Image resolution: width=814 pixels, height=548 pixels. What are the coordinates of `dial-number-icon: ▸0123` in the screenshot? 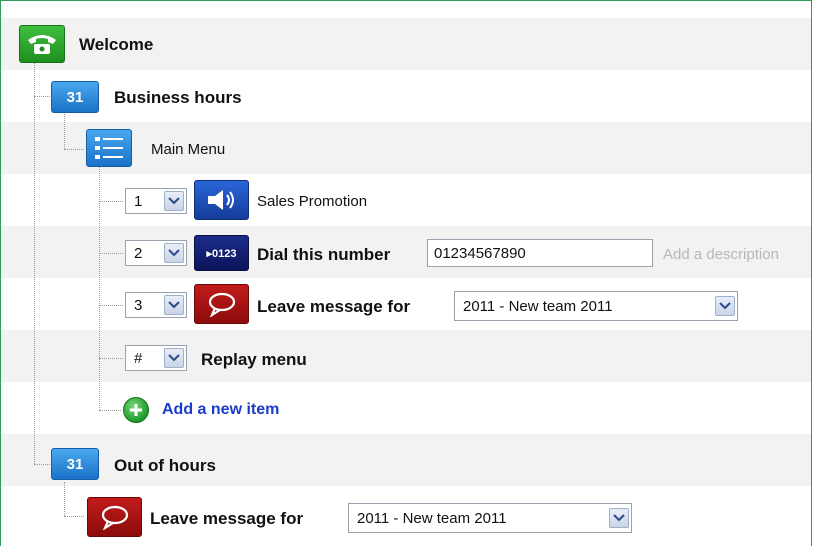 It's located at (221, 253).